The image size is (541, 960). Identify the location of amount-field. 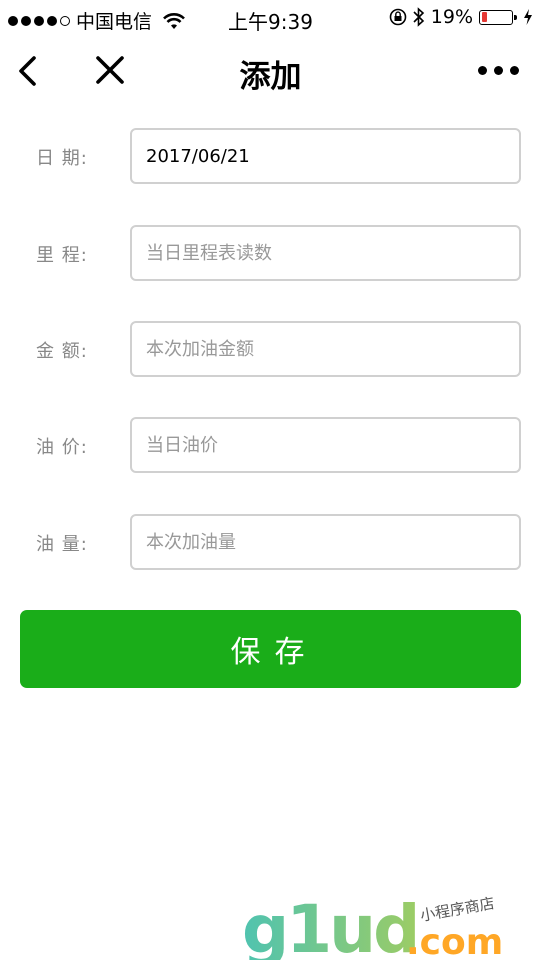
(325, 349).